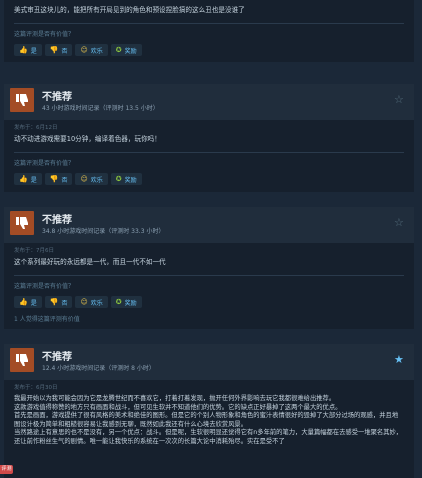 This screenshot has height=478, width=422. Describe the element at coordinates (209, 225) in the screenshot. I see `review-header: 不推荐 34.8 小时游戏时间记录（评测时 33.3 小时） ☆` at that location.